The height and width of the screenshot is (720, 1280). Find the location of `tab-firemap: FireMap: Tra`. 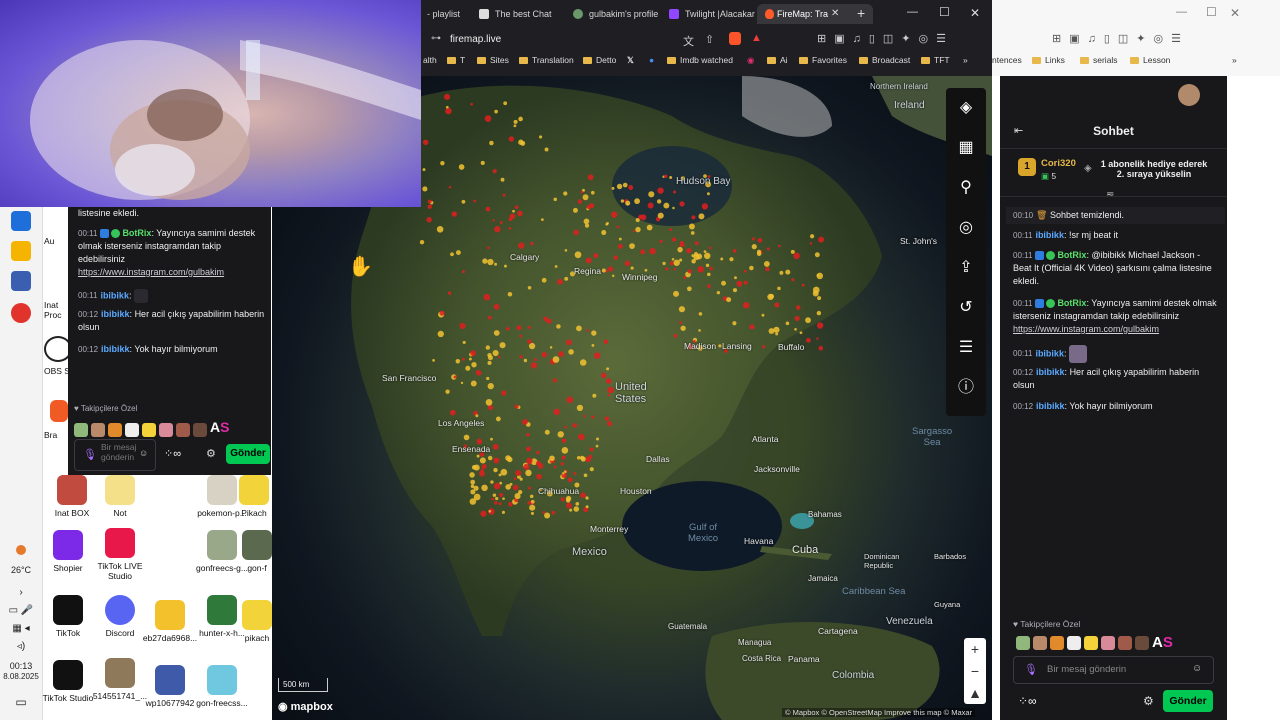

tab-firemap: FireMap: Tra is located at coordinates (815, 14).